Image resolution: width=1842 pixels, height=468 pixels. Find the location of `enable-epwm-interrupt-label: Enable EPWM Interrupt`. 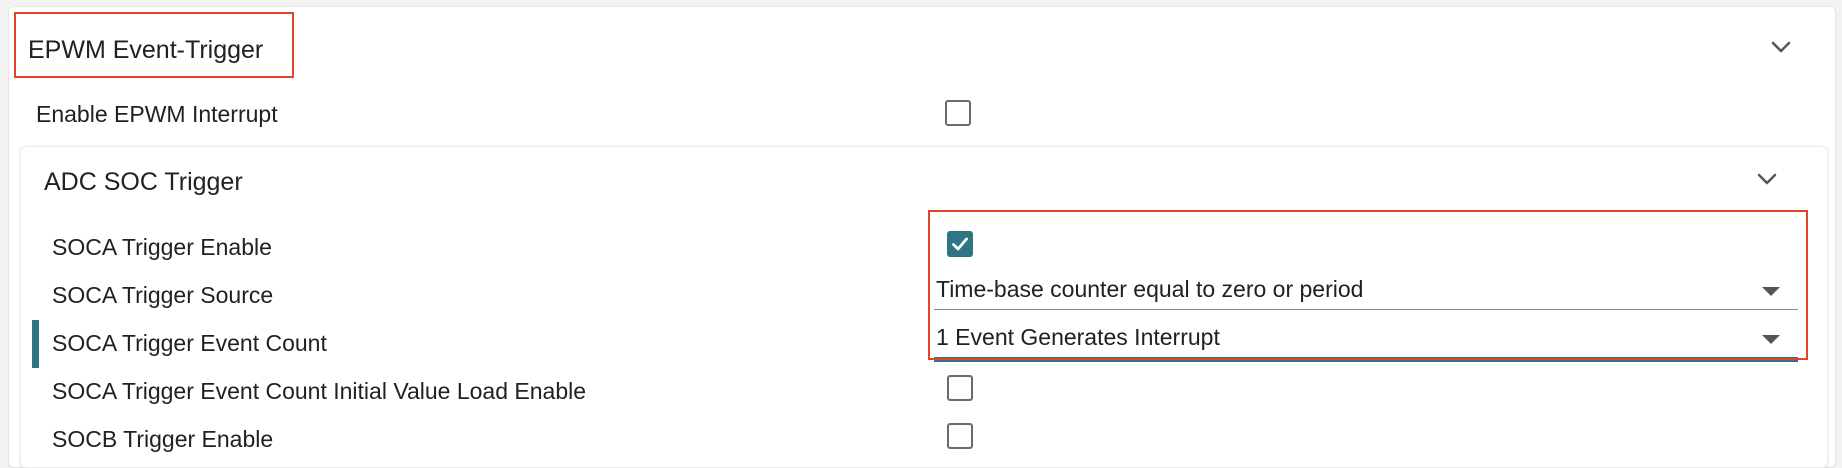

enable-epwm-interrupt-label: Enable EPWM Interrupt is located at coordinates (157, 114).